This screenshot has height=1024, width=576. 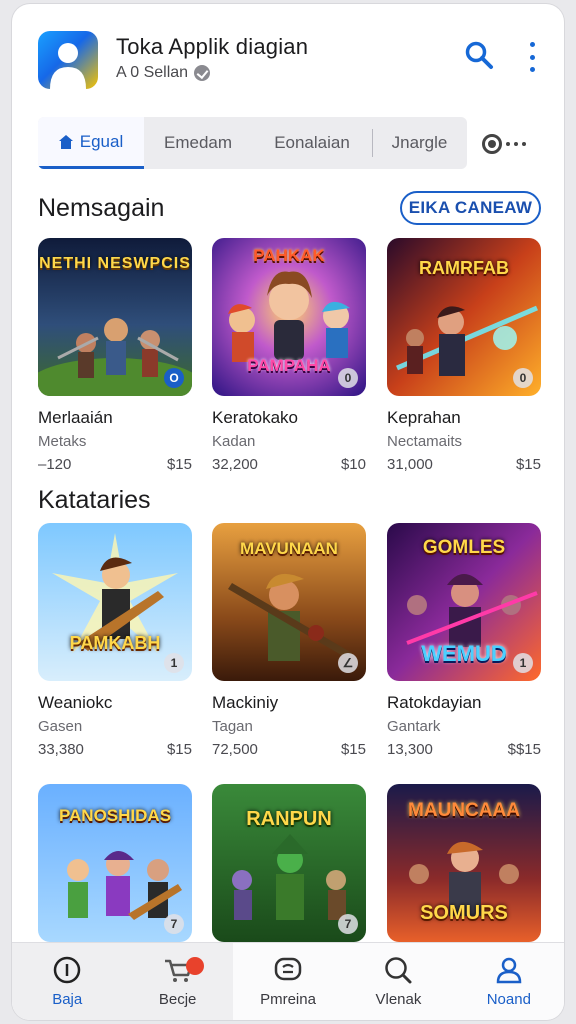 I want to click on target-icon, so click(x=492, y=144).